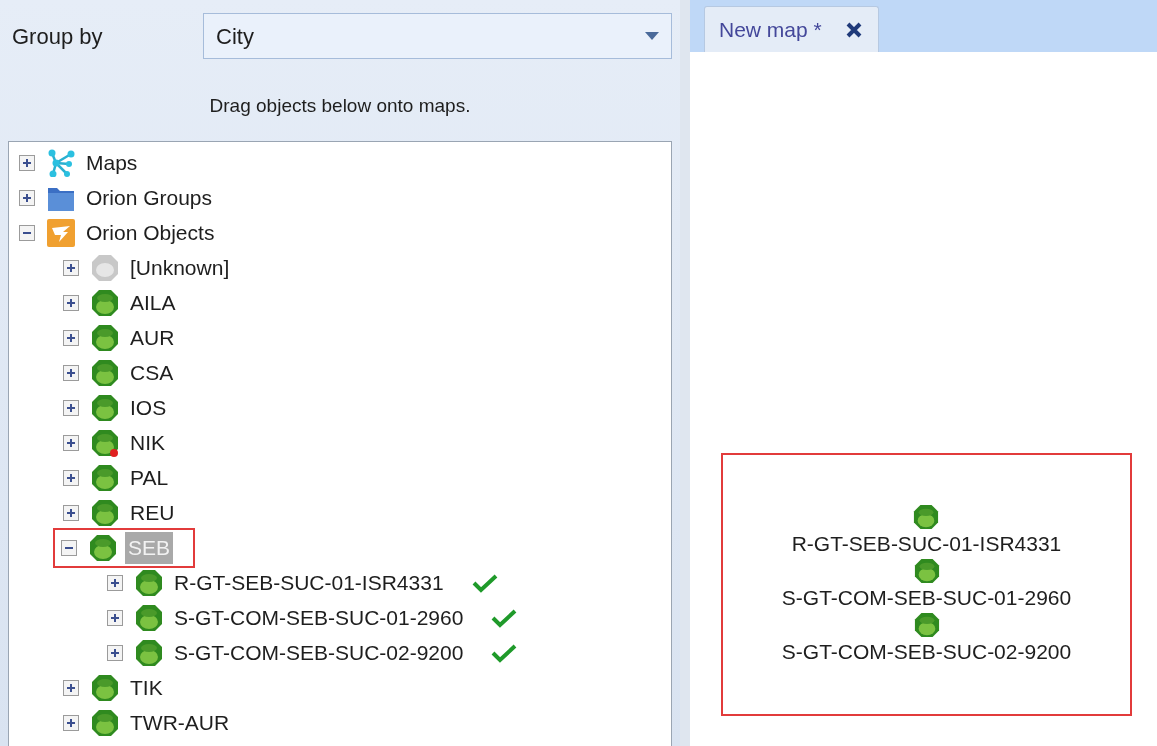 Image resolution: width=1157 pixels, height=746 pixels. Describe the element at coordinates (152, 338) in the screenshot. I see `tree-item: AUR` at that location.